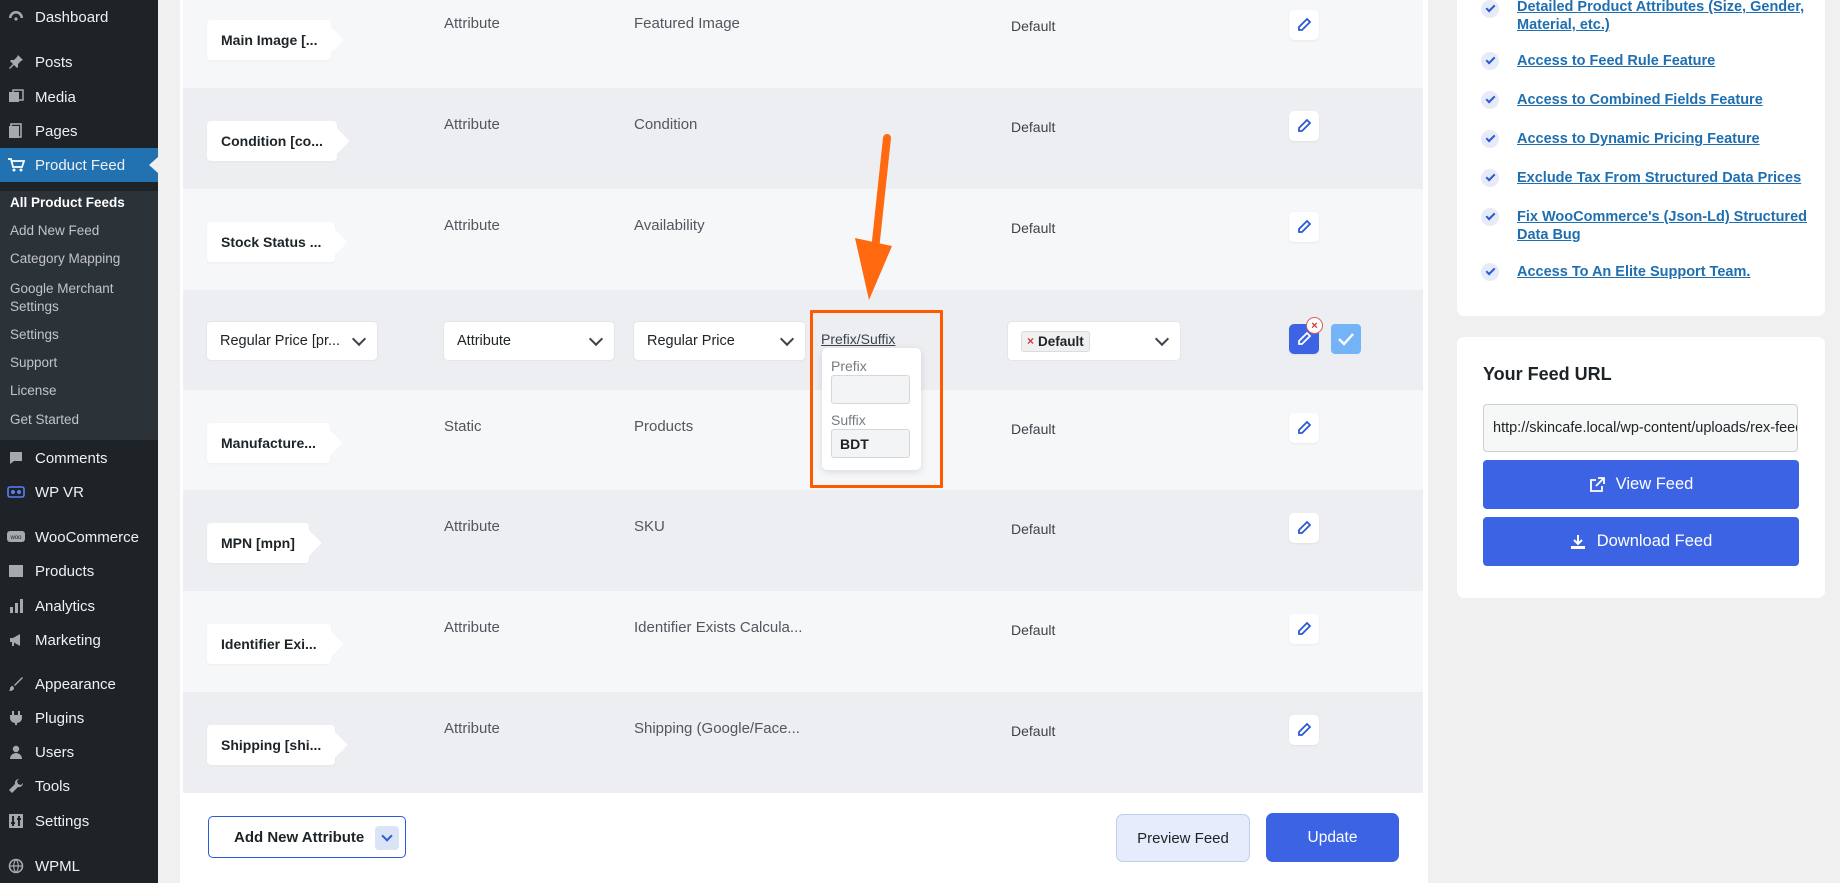 This screenshot has width=1840, height=883. I want to click on update-button: Update, so click(1332, 837).